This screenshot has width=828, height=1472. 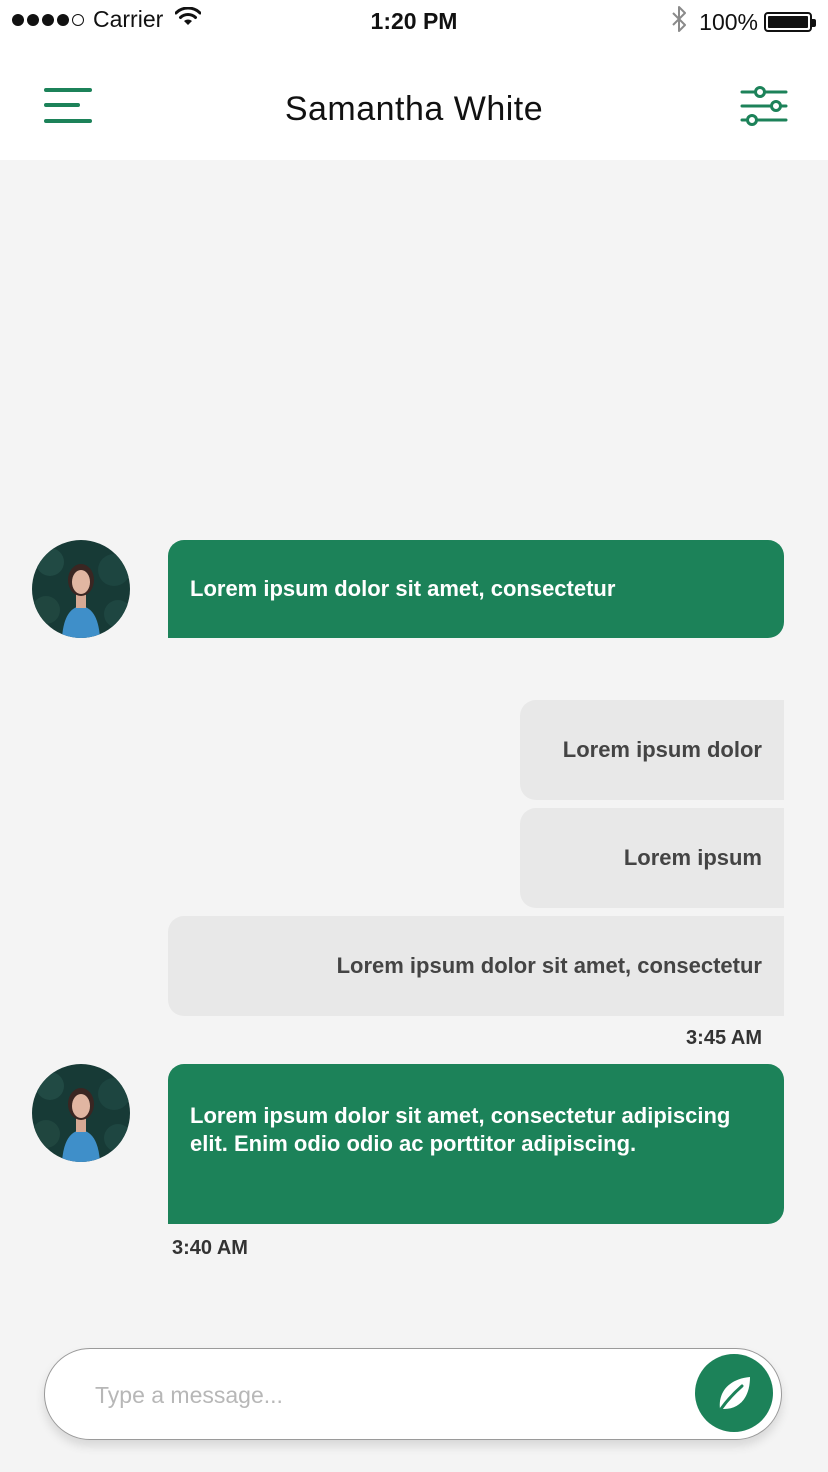 I want to click on message-composer, so click(x=413, y=1394).